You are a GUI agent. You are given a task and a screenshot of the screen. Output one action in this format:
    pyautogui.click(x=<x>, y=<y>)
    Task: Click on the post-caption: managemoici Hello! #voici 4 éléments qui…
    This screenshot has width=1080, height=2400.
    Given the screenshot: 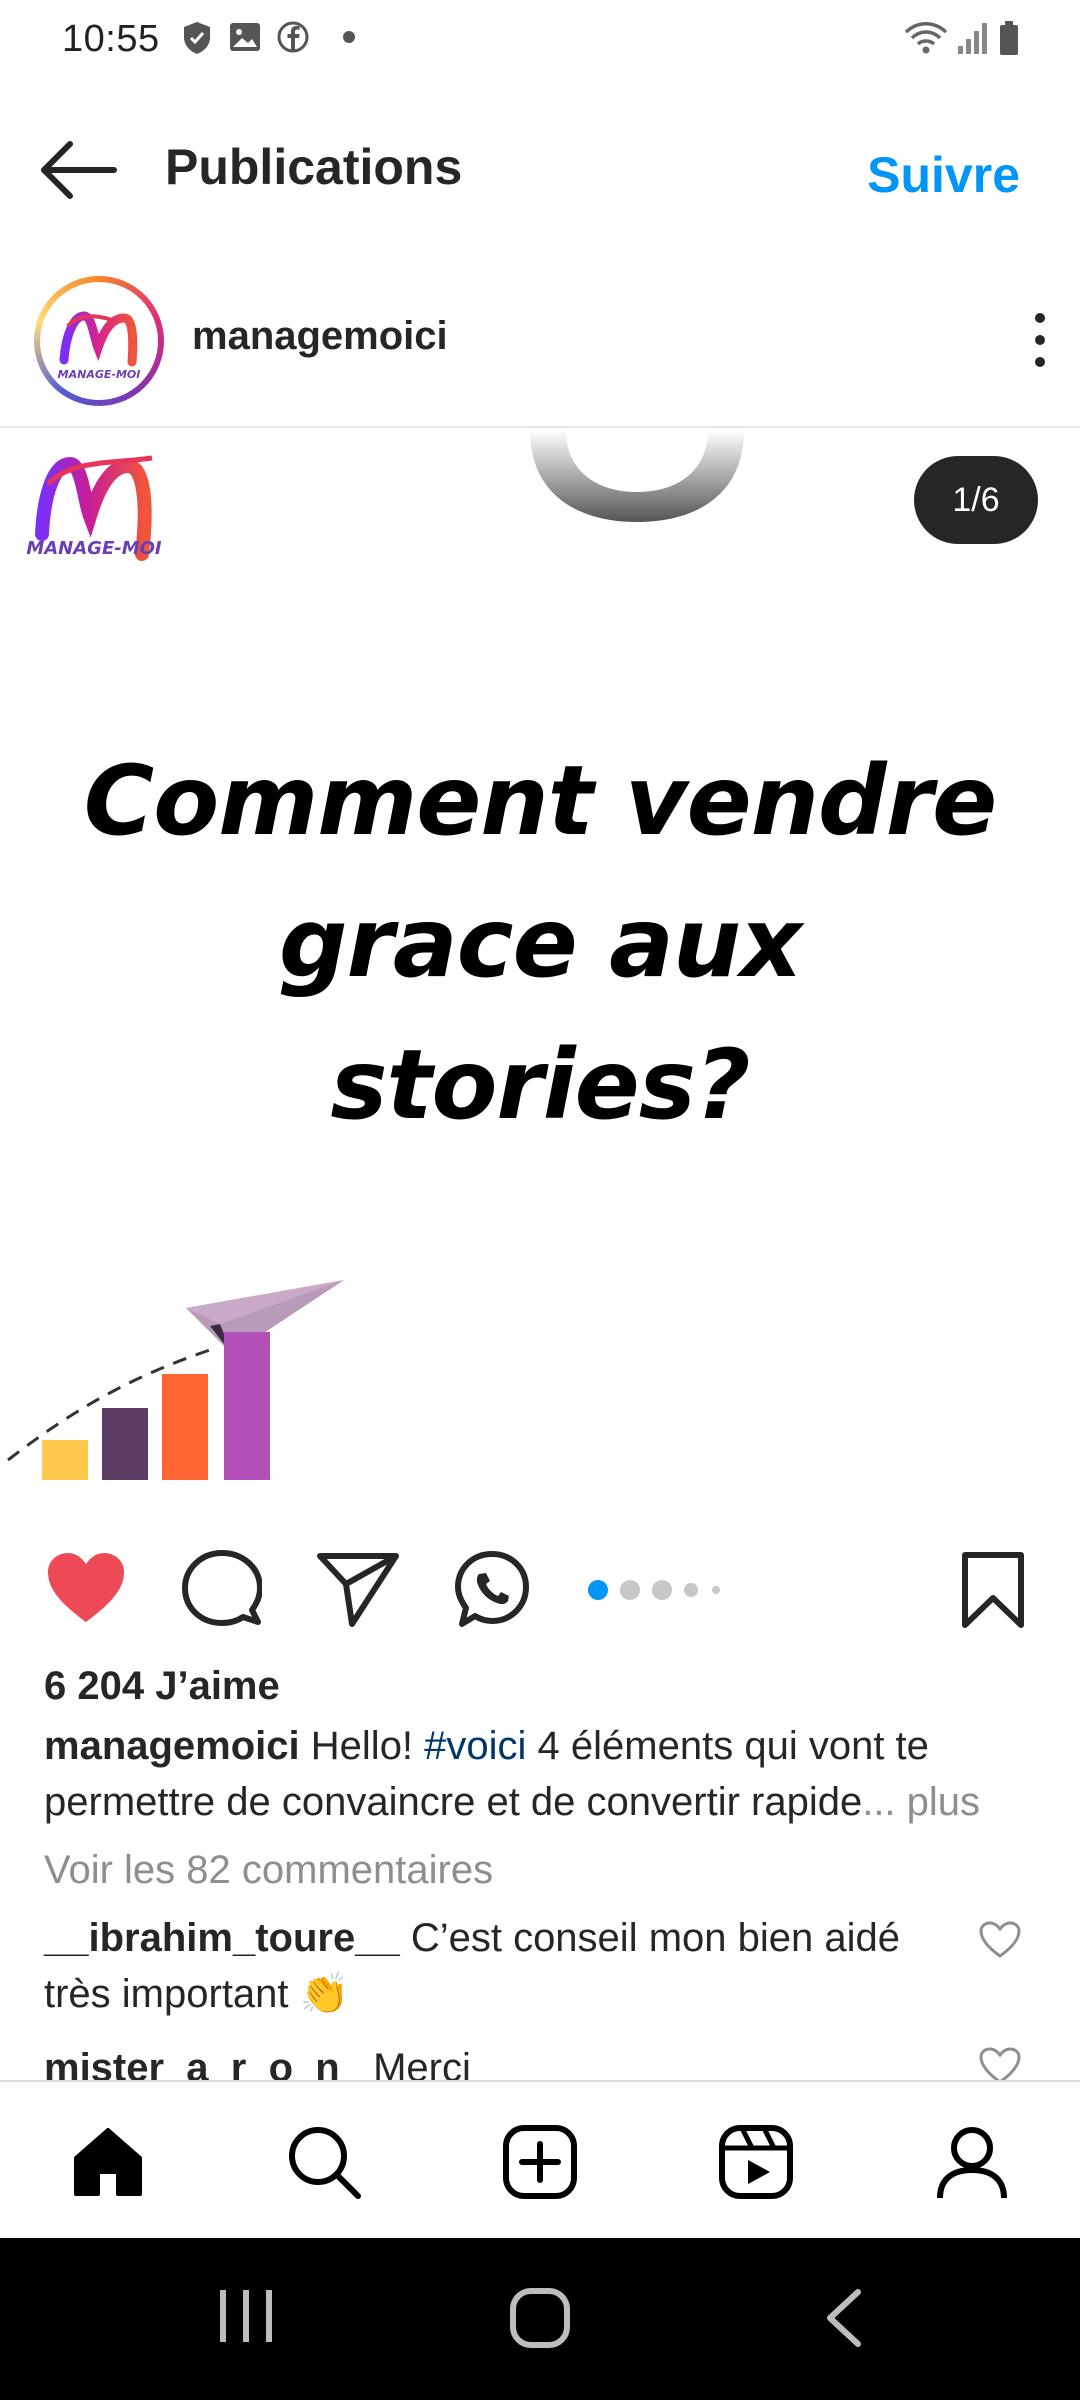 What is the action you would take?
    pyautogui.click(x=544, y=1774)
    